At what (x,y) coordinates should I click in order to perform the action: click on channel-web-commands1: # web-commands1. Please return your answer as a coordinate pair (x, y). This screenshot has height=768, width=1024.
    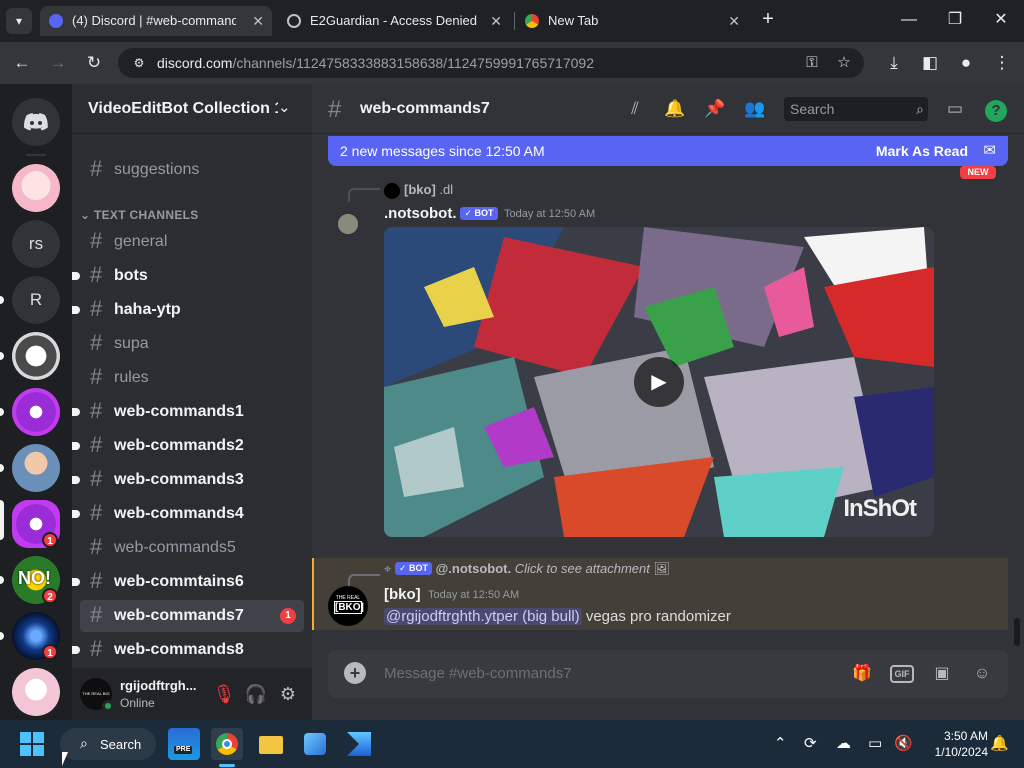
    Looking at the image, I should click on (188, 412).